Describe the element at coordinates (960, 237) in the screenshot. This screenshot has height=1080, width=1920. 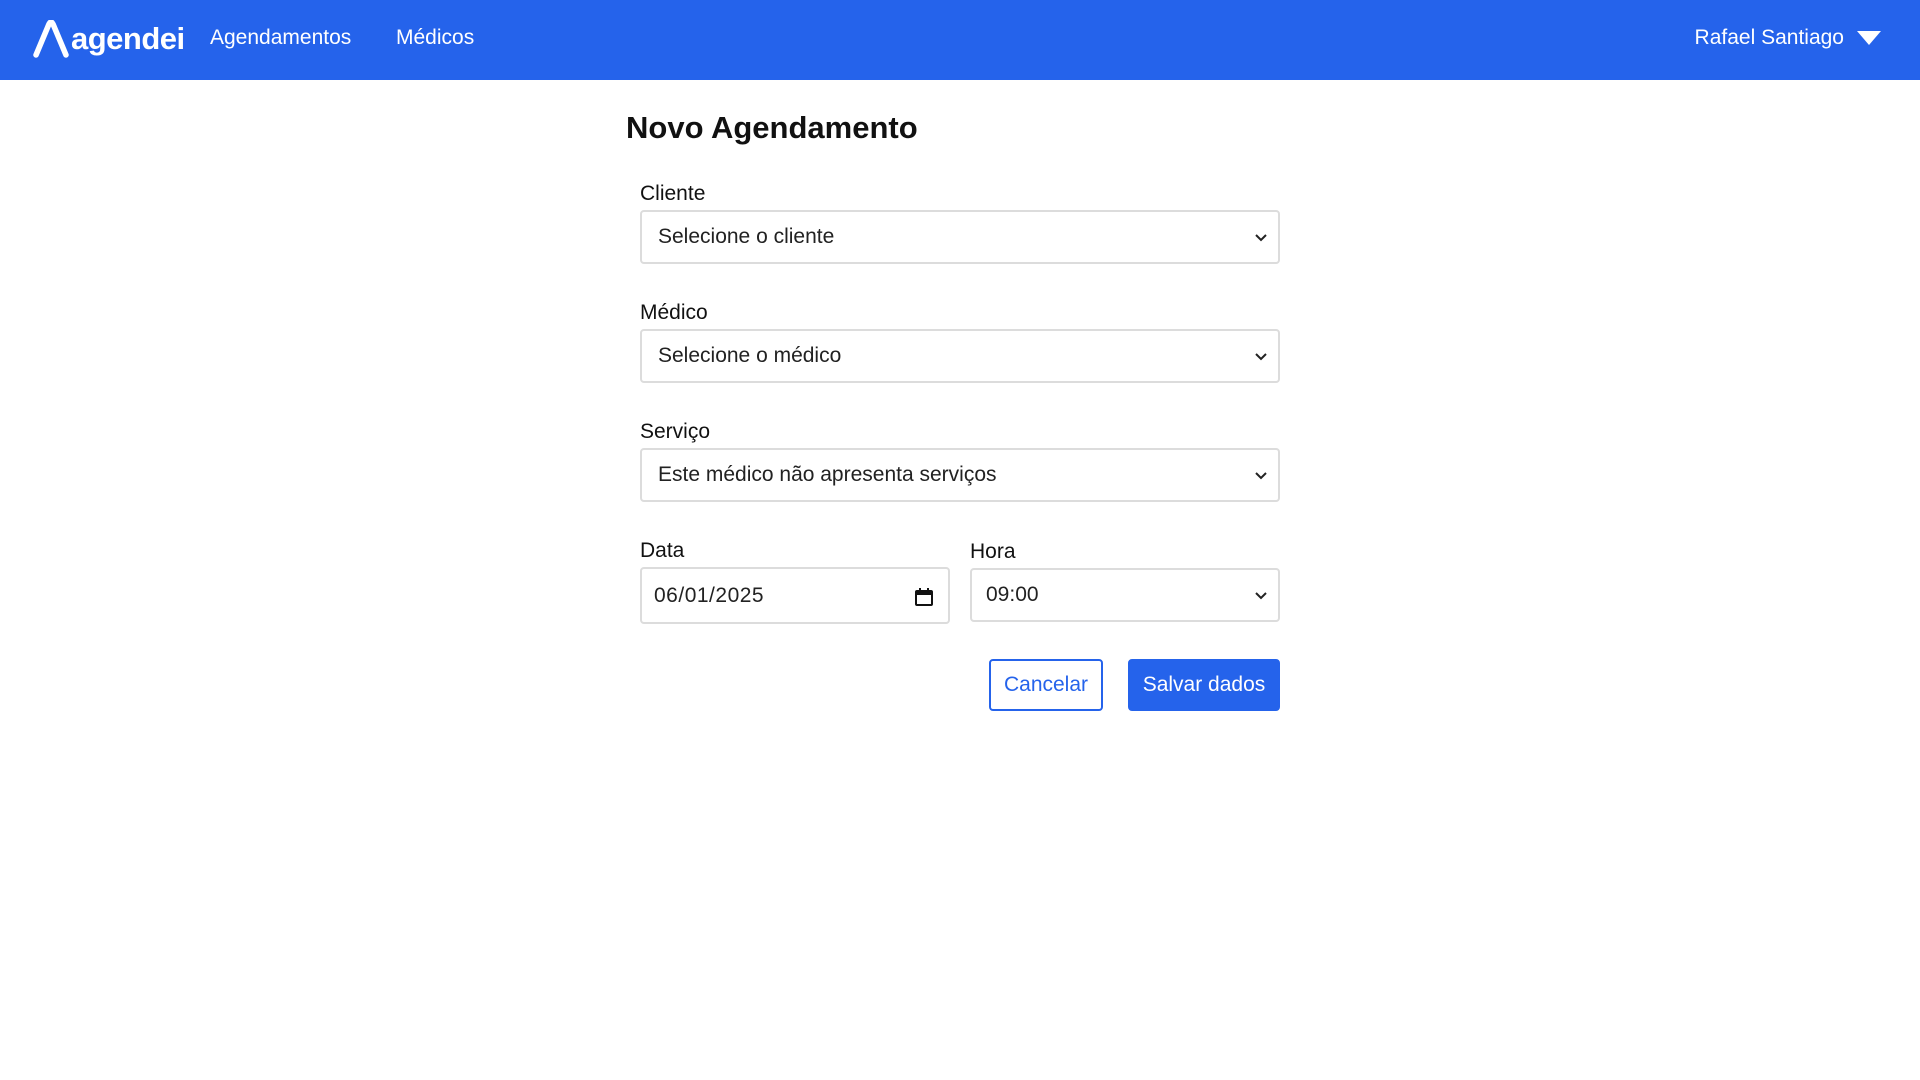
I see `cliente-select: Selecione o cliente` at that location.